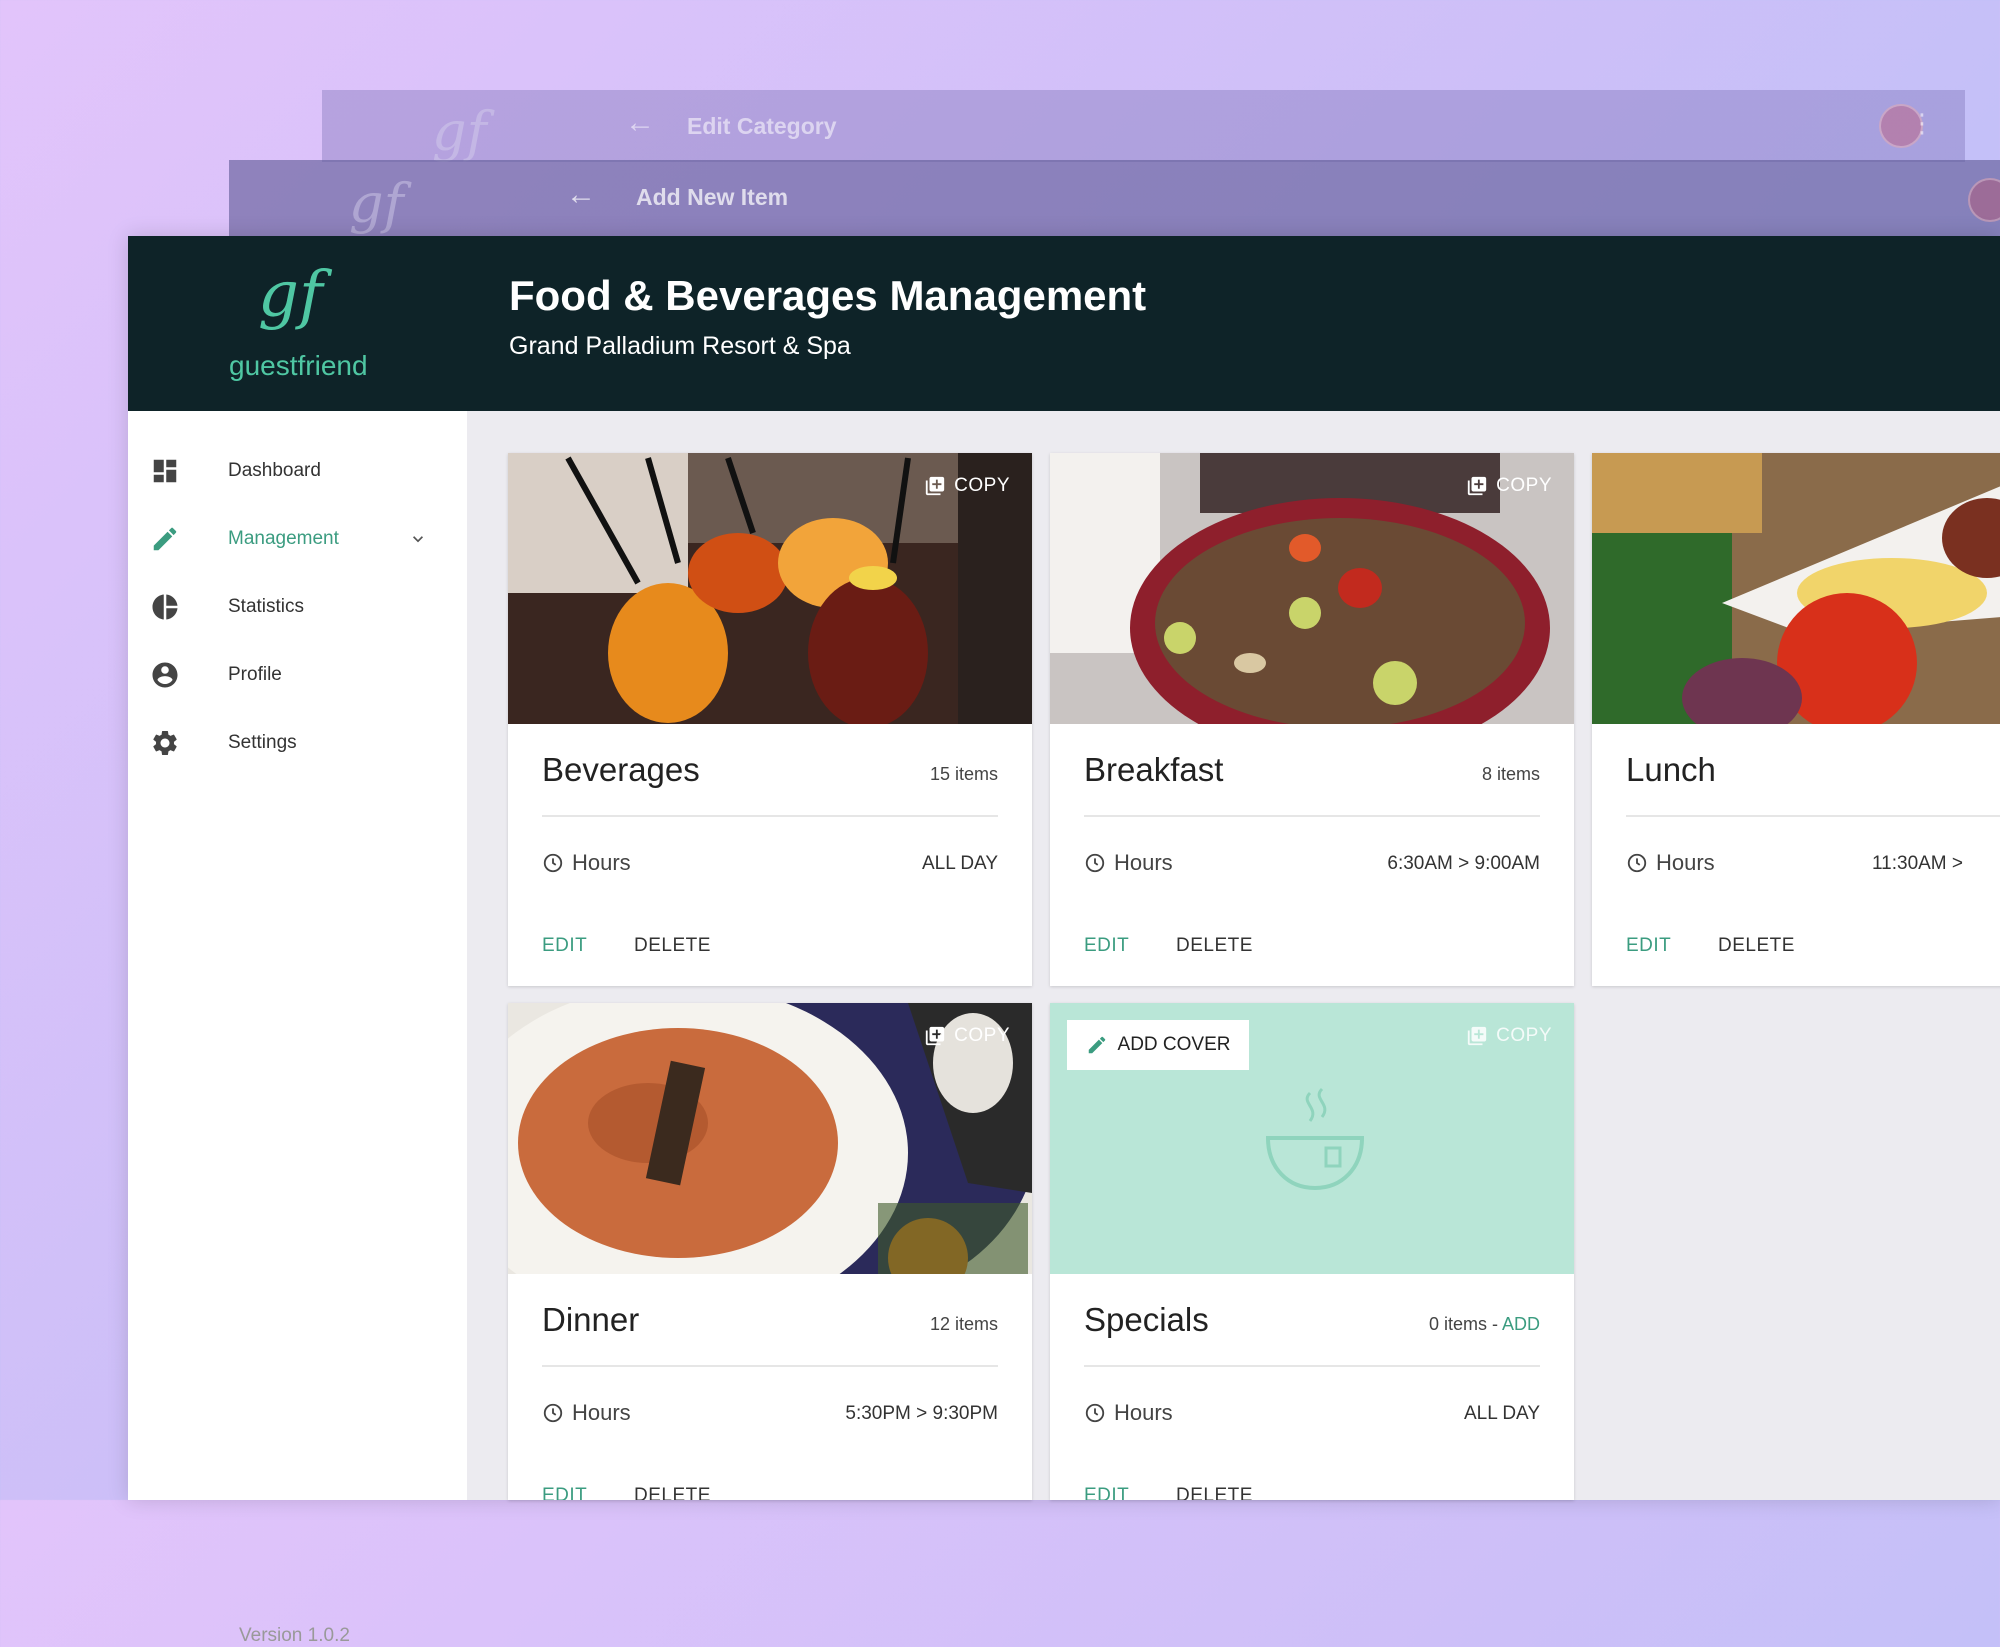 Image resolution: width=2000 pixels, height=1647 pixels. I want to click on category-card-lunch: Lunch Hours 11:30AM > EDIT DELETE, so click(1796, 719).